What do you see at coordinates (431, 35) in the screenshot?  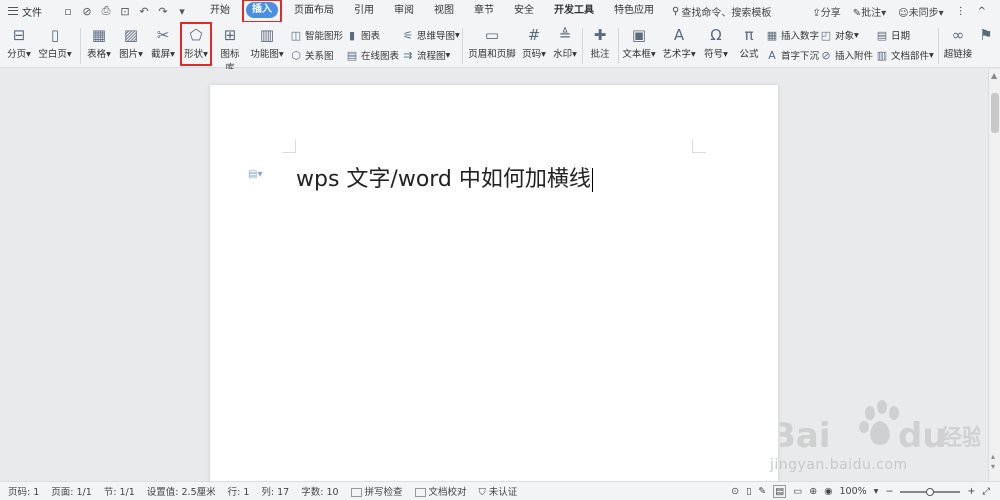 I see `mind-map-button: ⚟ 思维导图 ▾` at bounding box center [431, 35].